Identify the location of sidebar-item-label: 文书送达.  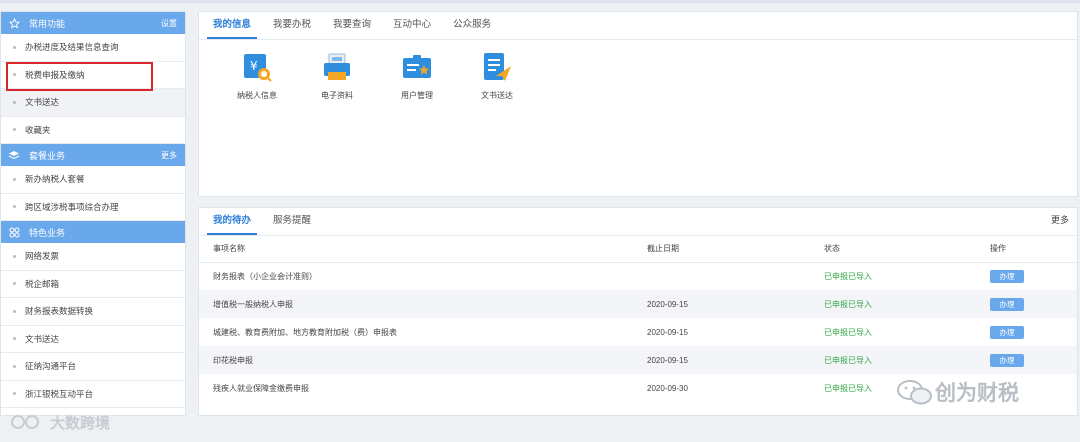
(42, 338).